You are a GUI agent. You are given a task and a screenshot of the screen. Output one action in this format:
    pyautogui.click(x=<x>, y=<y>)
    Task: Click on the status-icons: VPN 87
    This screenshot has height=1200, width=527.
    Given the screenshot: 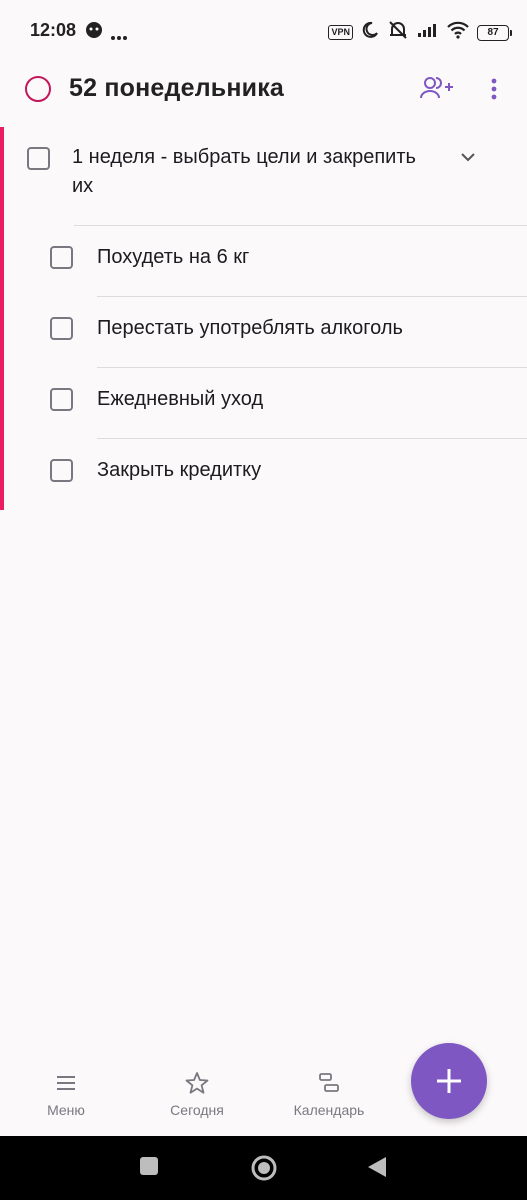 What is the action you would take?
    pyautogui.click(x=420, y=32)
    